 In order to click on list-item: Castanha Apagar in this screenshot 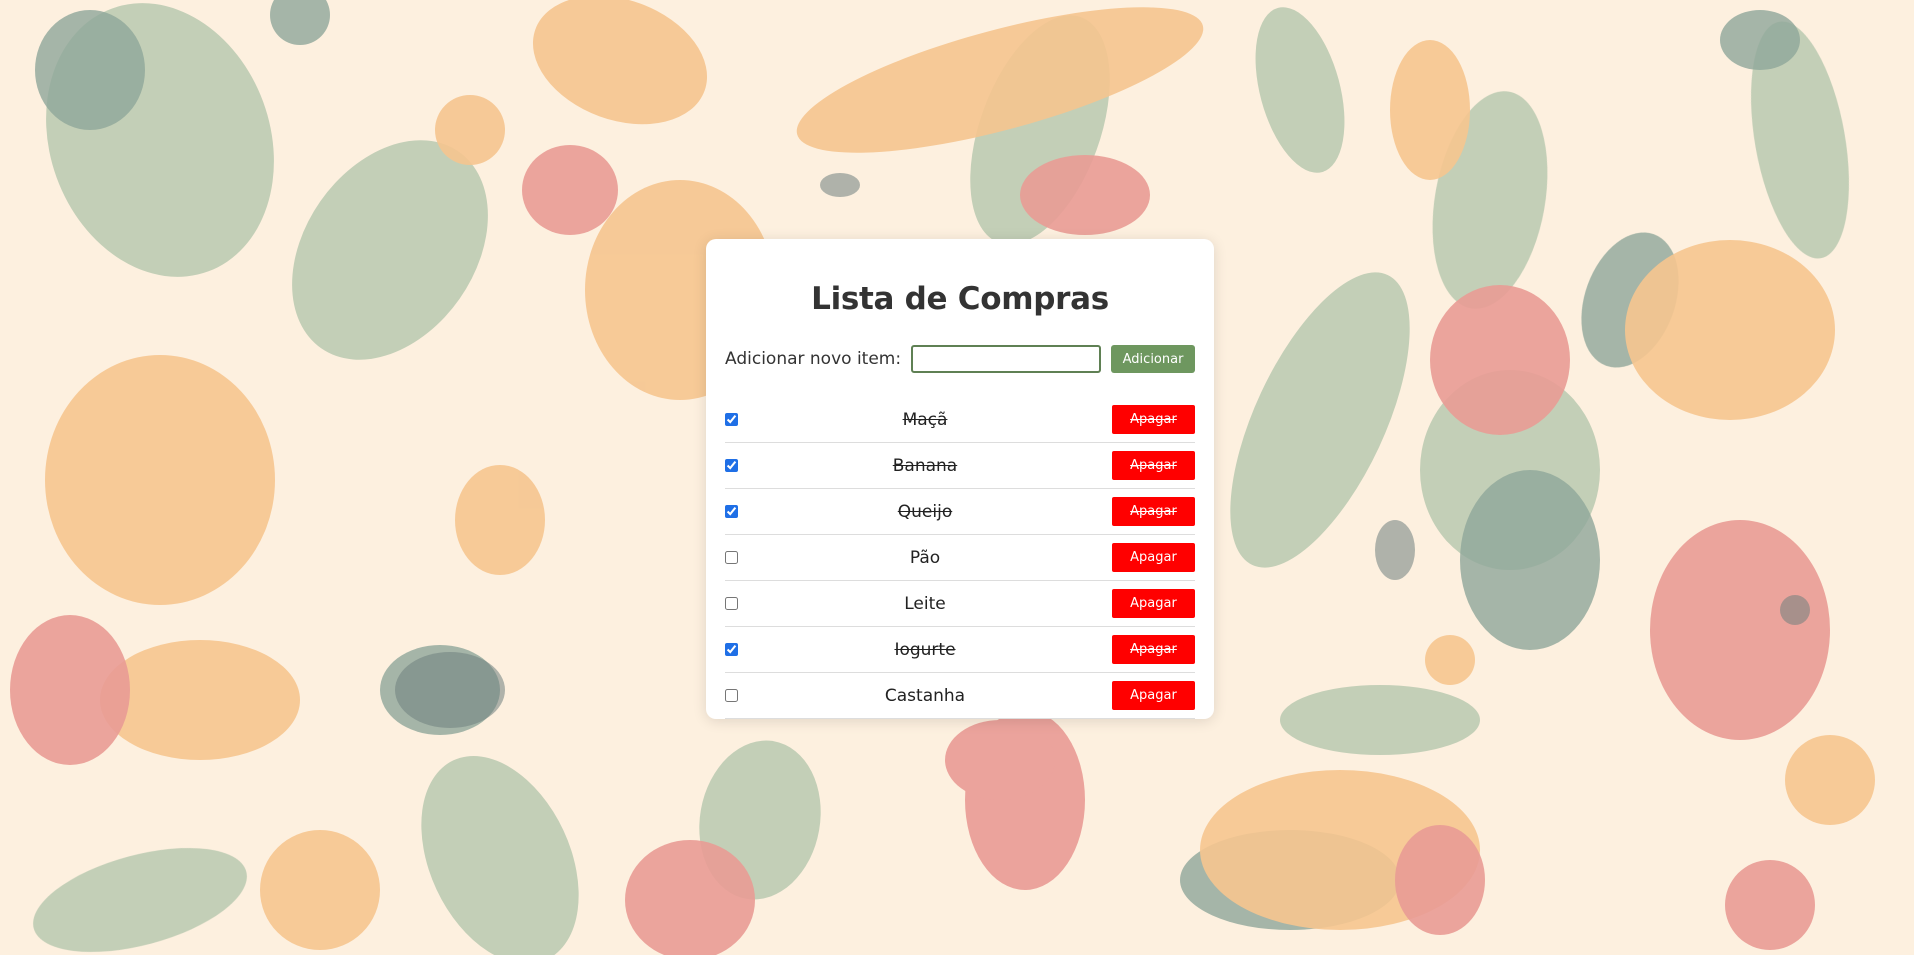, I will do `click(960, 696)`.